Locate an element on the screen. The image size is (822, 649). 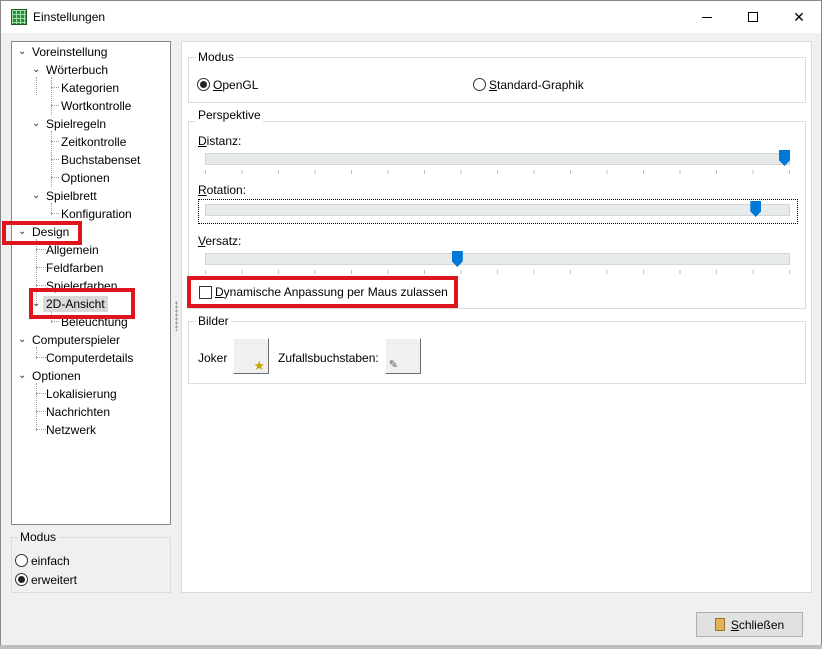
images-group-title: Bilder is located at coordinates (213, 321).